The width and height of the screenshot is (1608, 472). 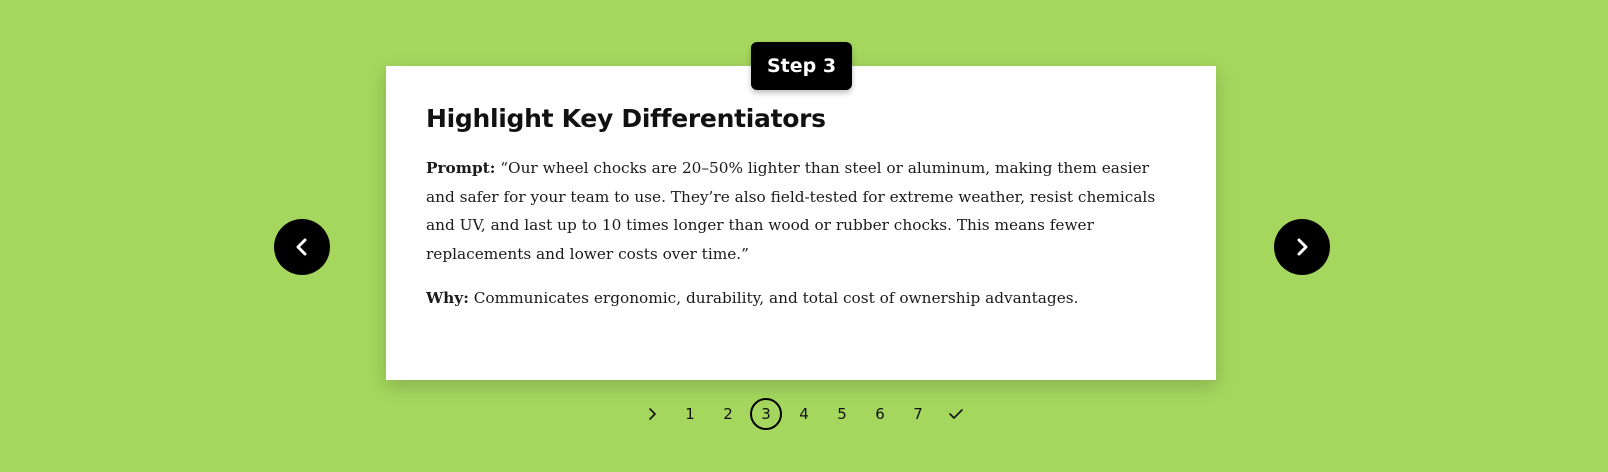 What do you see at coordinates (461, 168) in the screenshot?
I see `prompt-label: Prompt:` at bounding box center [461, 168].